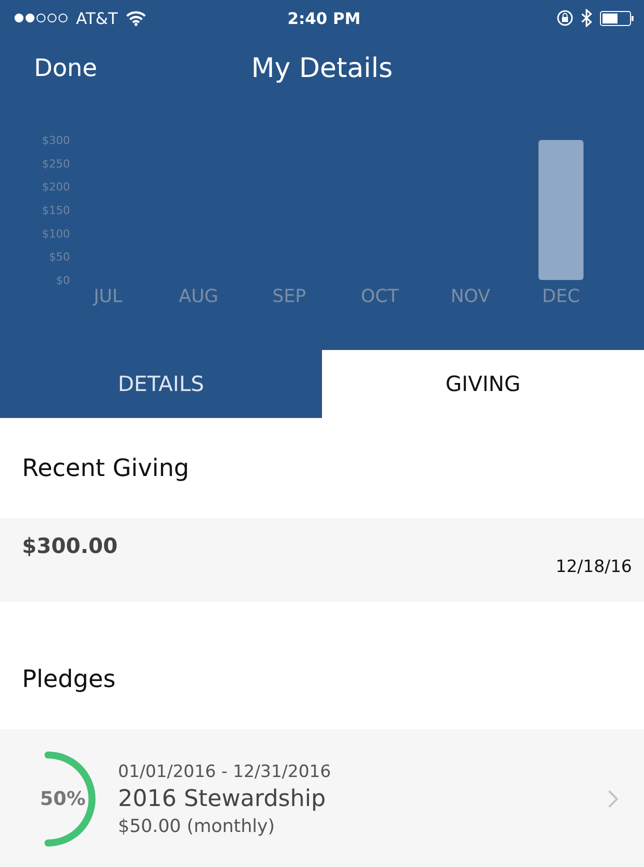  Describe the element at coordinates (379, 296) in the screenshot. I see `month-label: OCT` at that location.